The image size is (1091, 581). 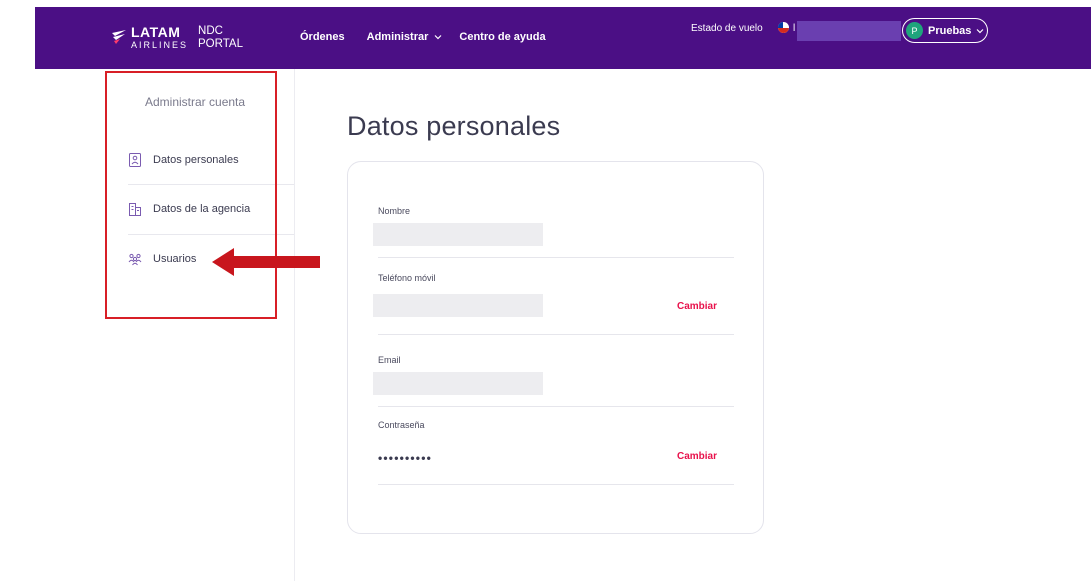 I want to click on page-title: Datos personales, so click(x=454, y=126).